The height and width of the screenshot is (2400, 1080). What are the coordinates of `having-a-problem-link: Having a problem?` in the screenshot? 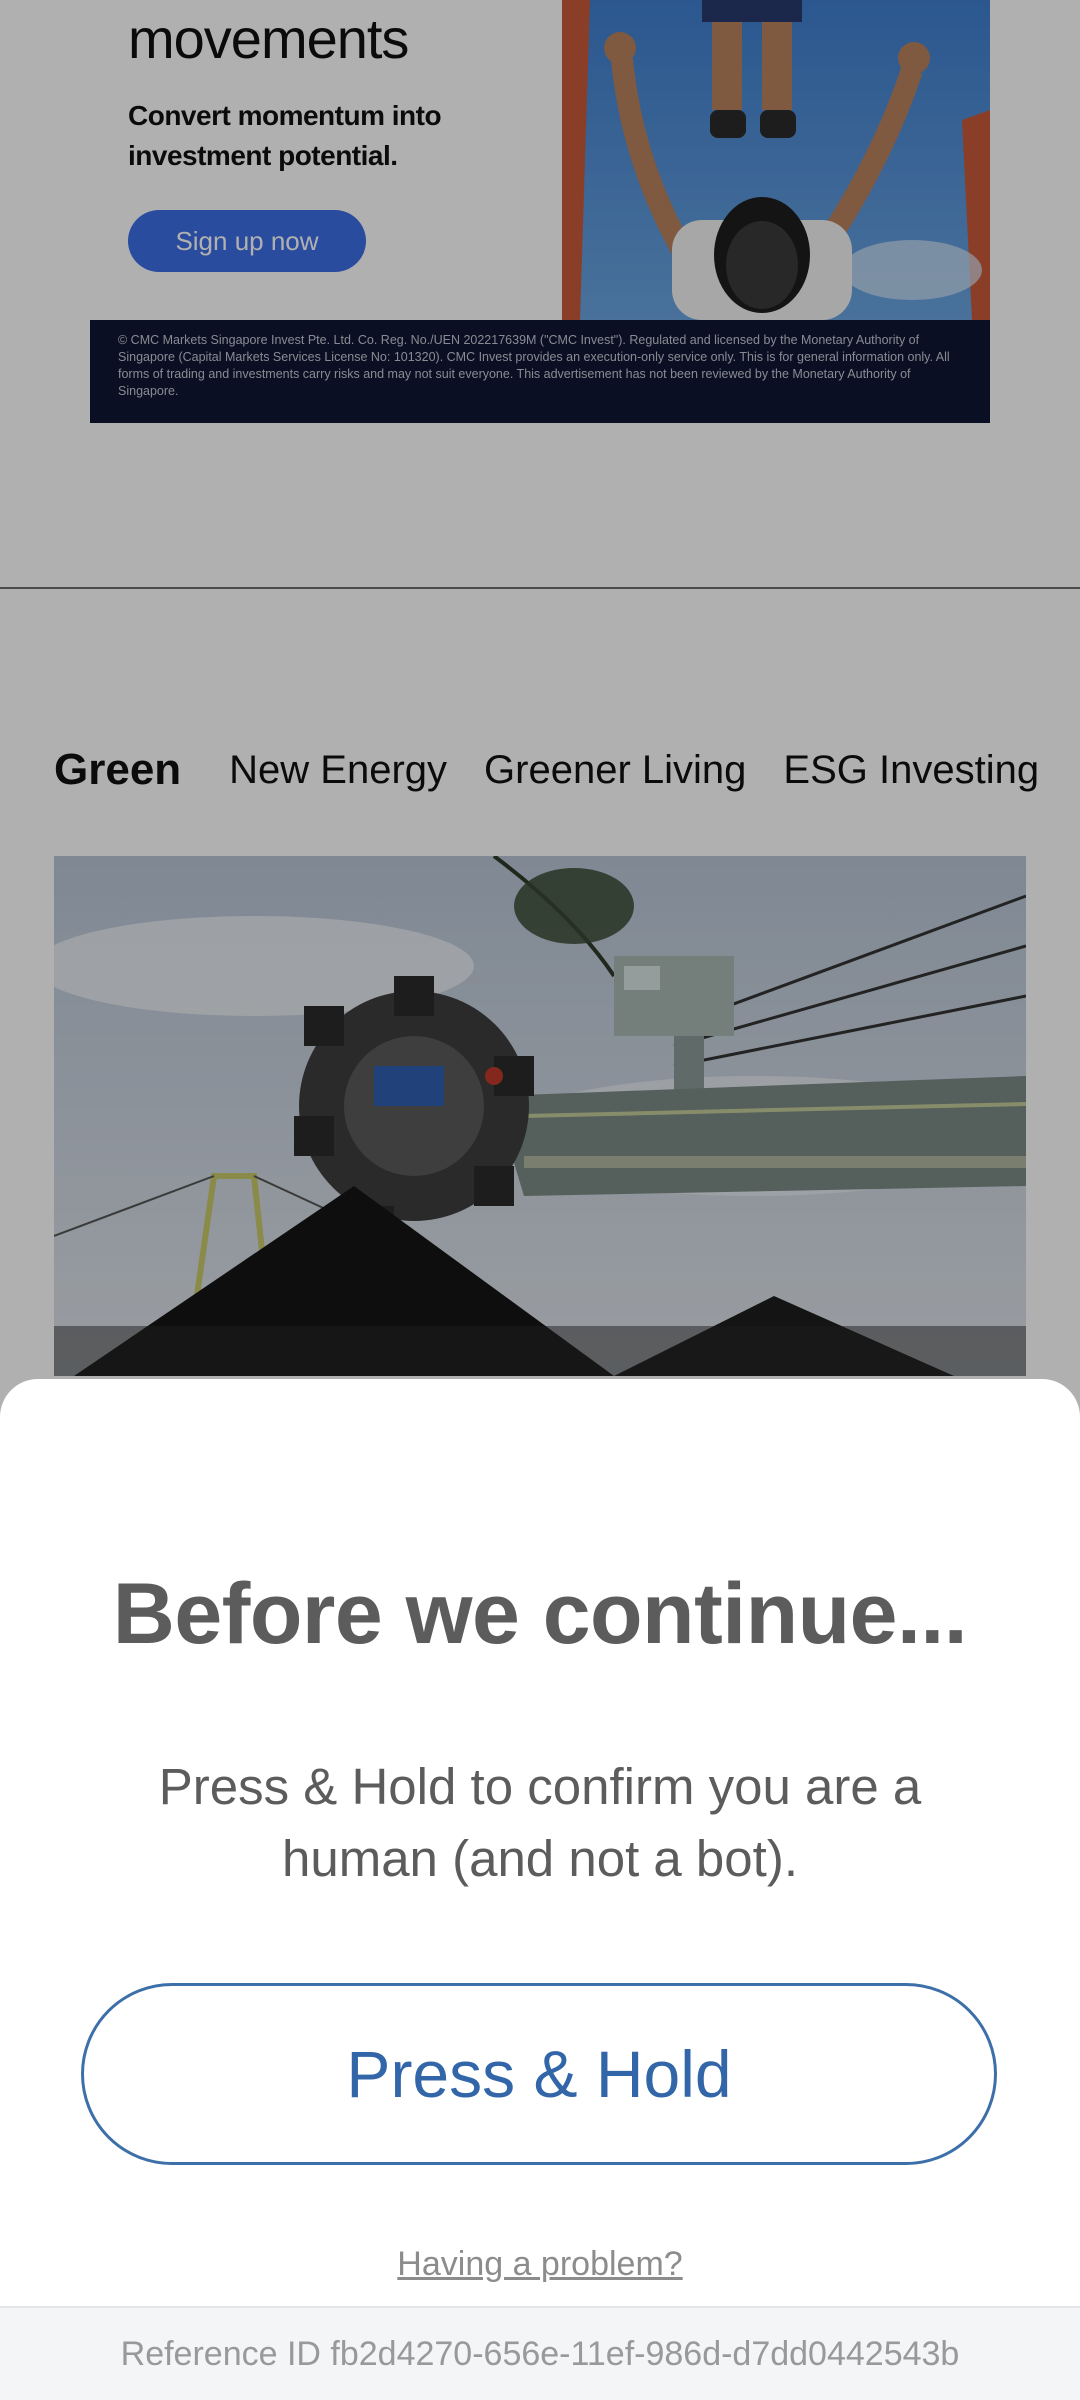 It's located at (540, 2264).